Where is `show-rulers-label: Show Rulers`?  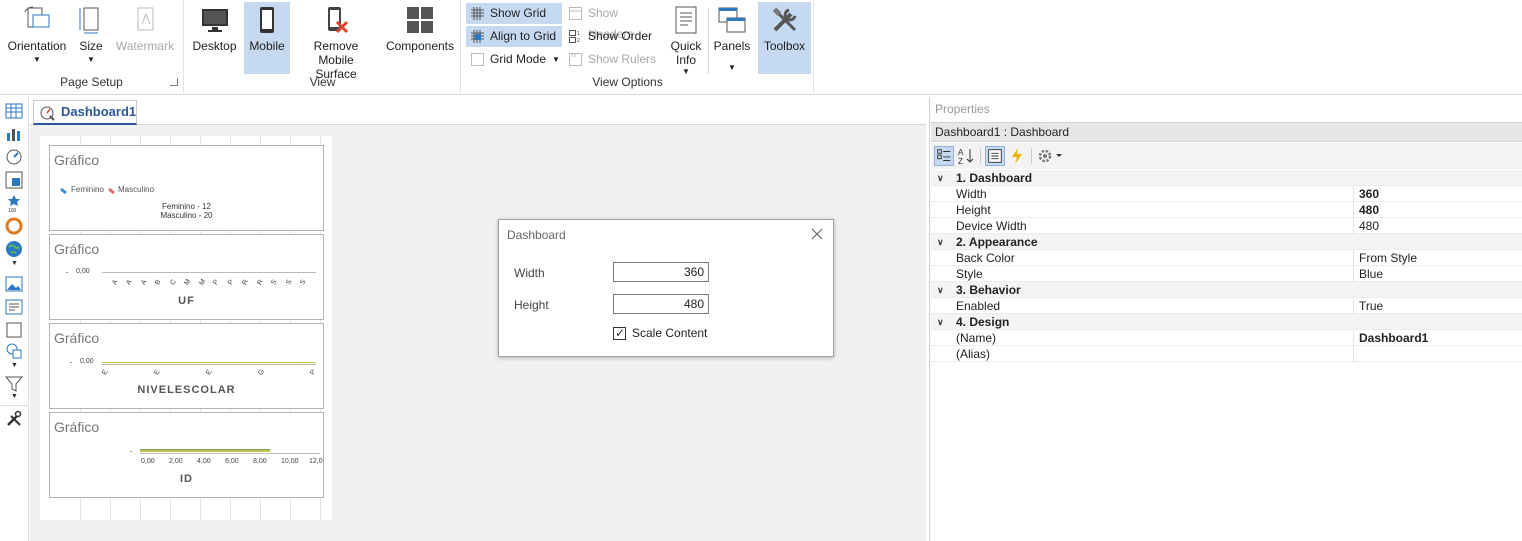 show-rulers-label: Show Rulers is located at coordinates (622, 59).